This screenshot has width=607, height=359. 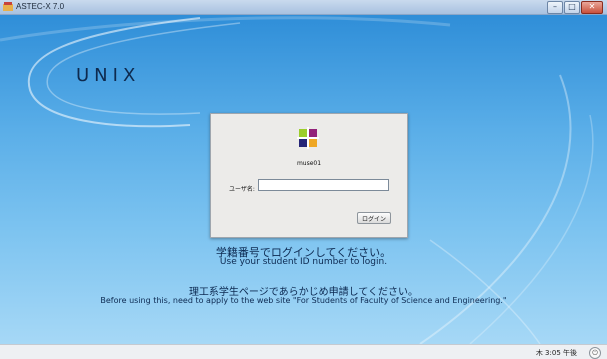 What do you see at coordinates (374, 218) in the screenshot?
I see `login-button: ログイン` at bounding box center [374, 218].